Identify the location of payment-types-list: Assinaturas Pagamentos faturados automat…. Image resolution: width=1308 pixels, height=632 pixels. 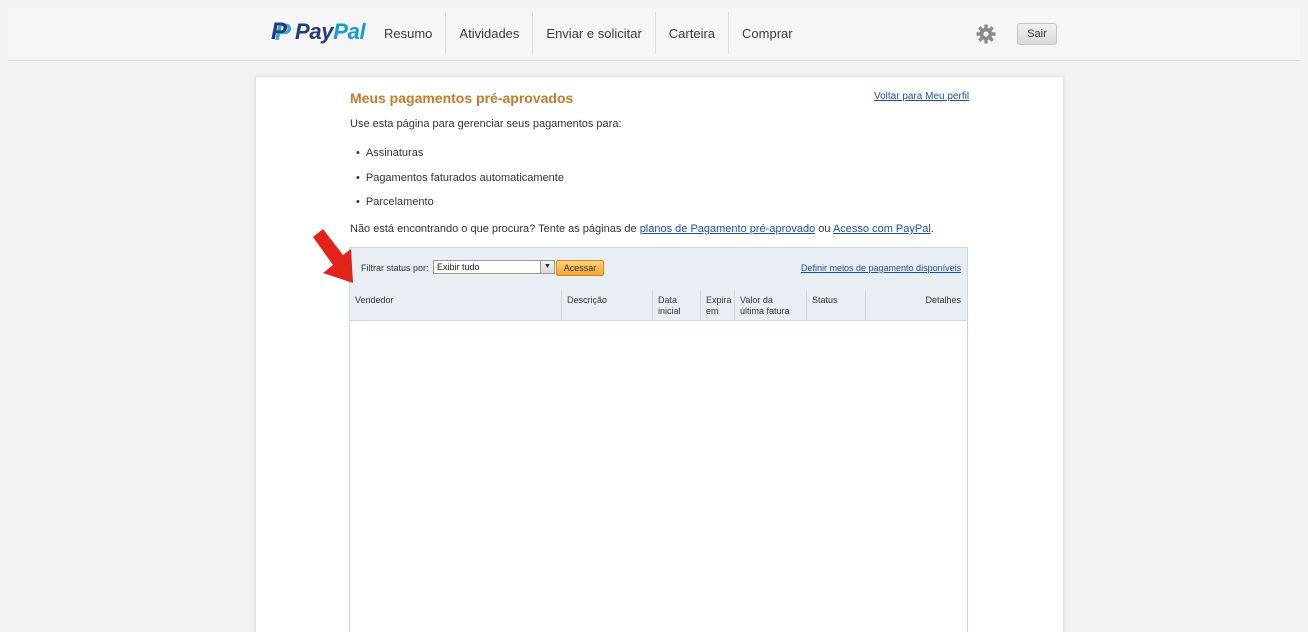
(460, 183).